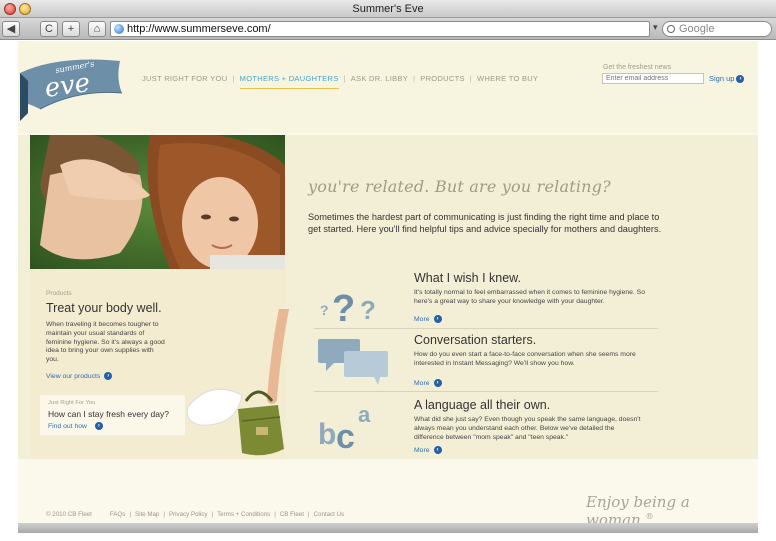 This screenshot has height=541, width=776. I want to click on mother-daughter-photo, so click(157, 202).